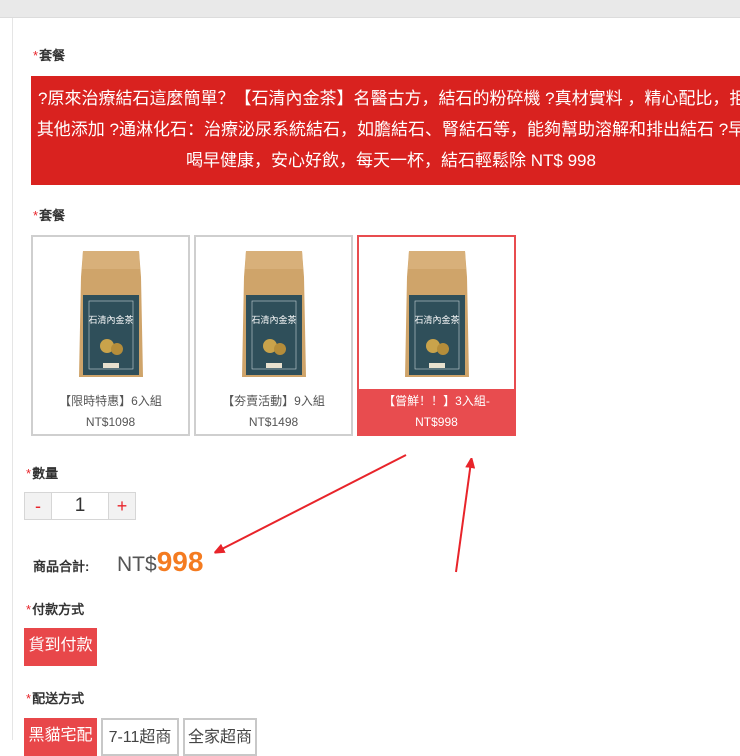 This screenshot has width=740, height=756. I want to click on browser-top-bar, so click(370, 9).